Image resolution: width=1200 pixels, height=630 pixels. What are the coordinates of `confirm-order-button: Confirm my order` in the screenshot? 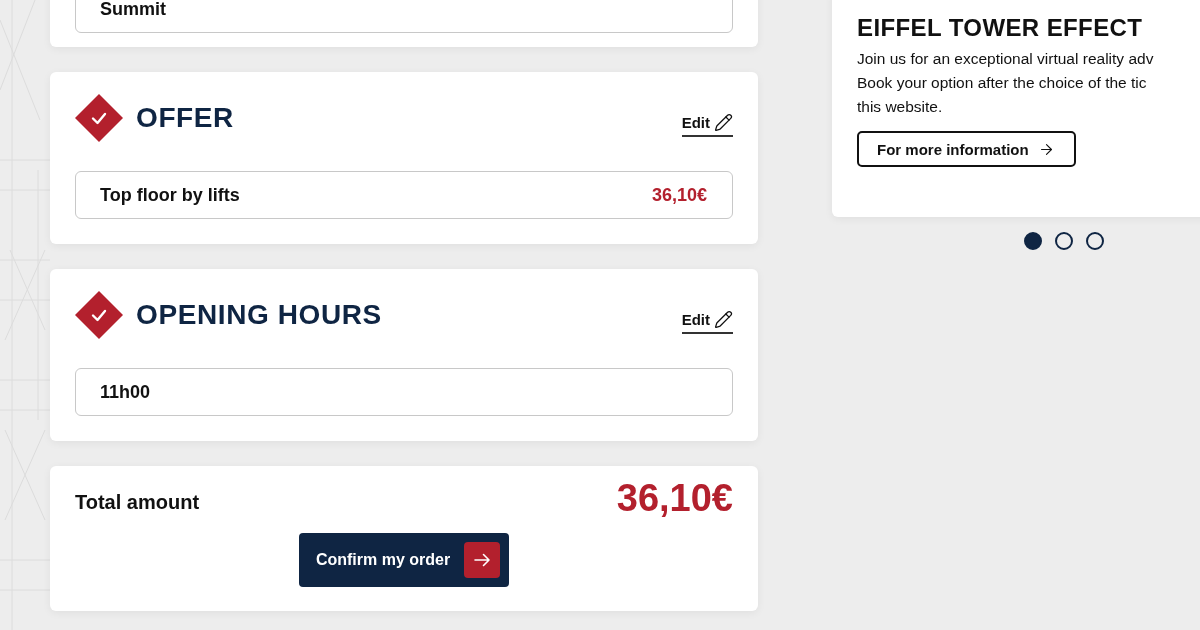 It's located at (404, 560).